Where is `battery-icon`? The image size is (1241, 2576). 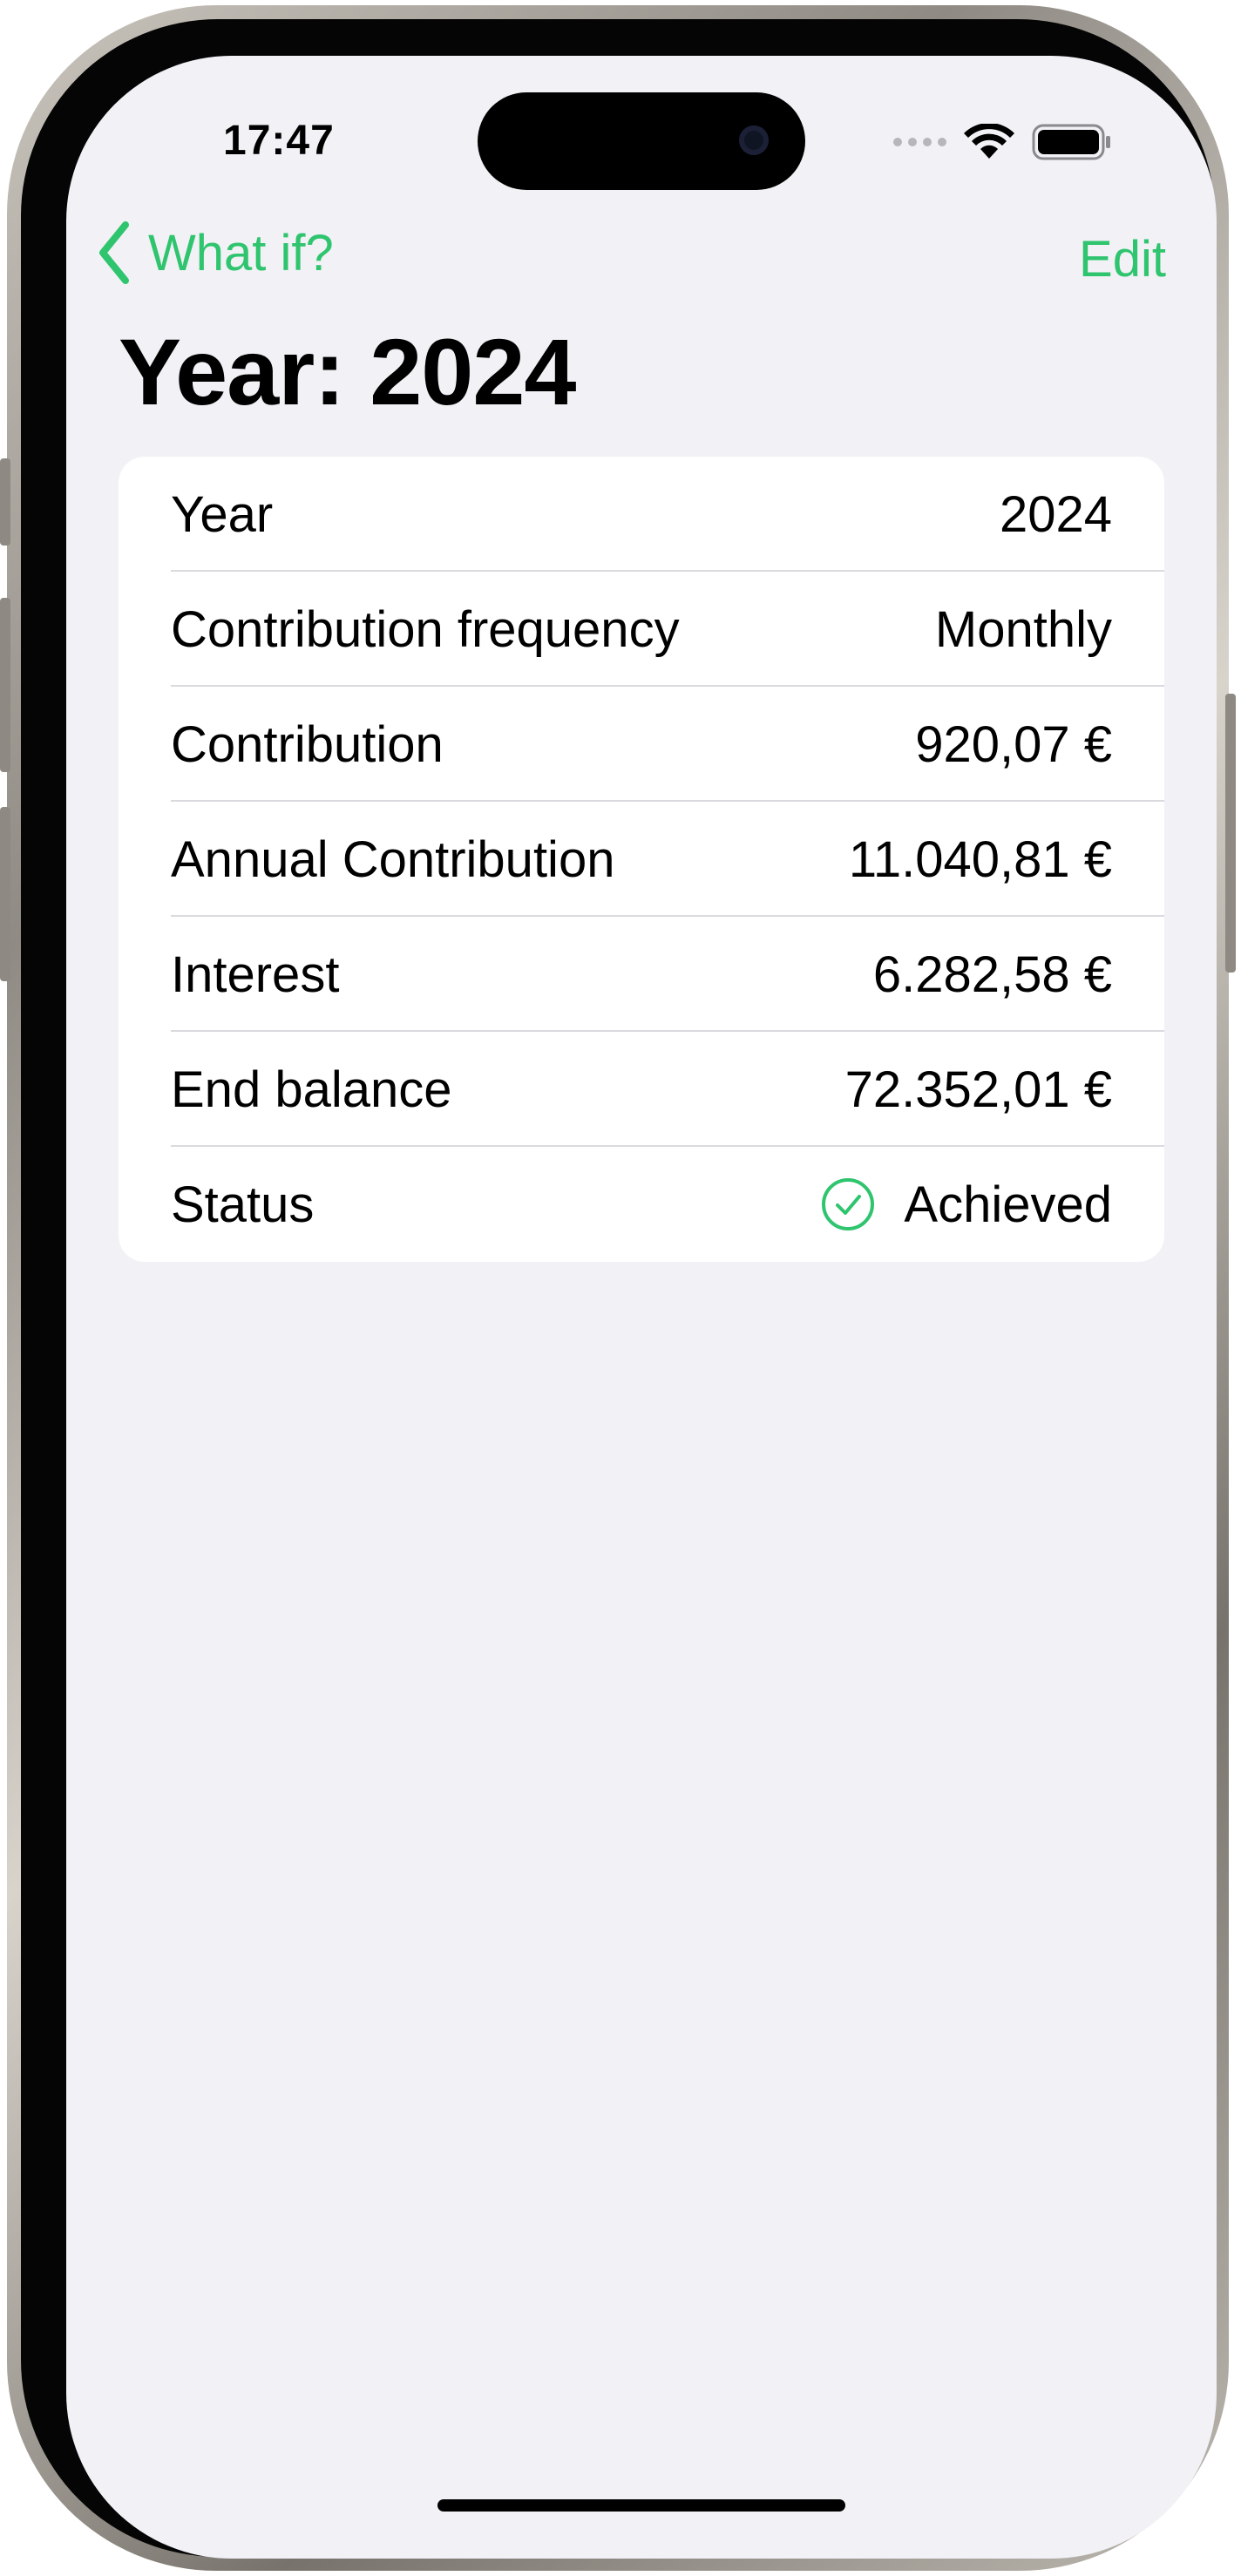 battery-icon is located at coordinates (1071, 142).